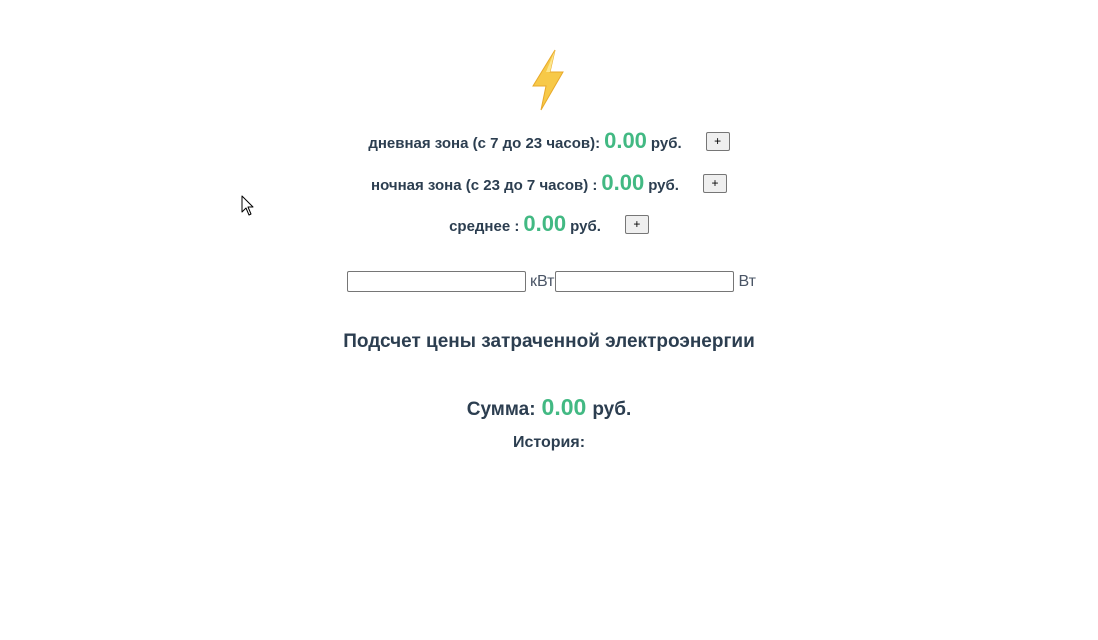 This screenshot has height=640, width=1098. I want to click on sum-row: Сумма: 0.00 руб., so click(549, 407).